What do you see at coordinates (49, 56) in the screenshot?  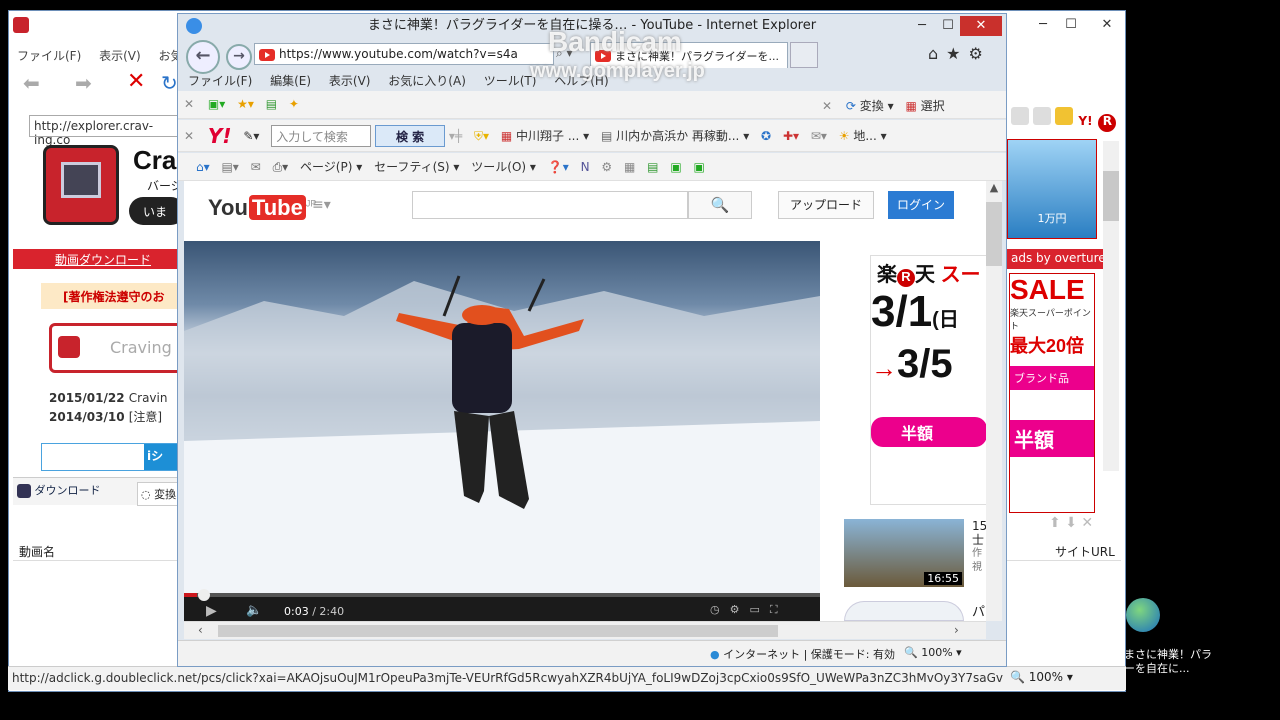 I see `menu-file: ファイル(F)` at bounding box center [49, 56].